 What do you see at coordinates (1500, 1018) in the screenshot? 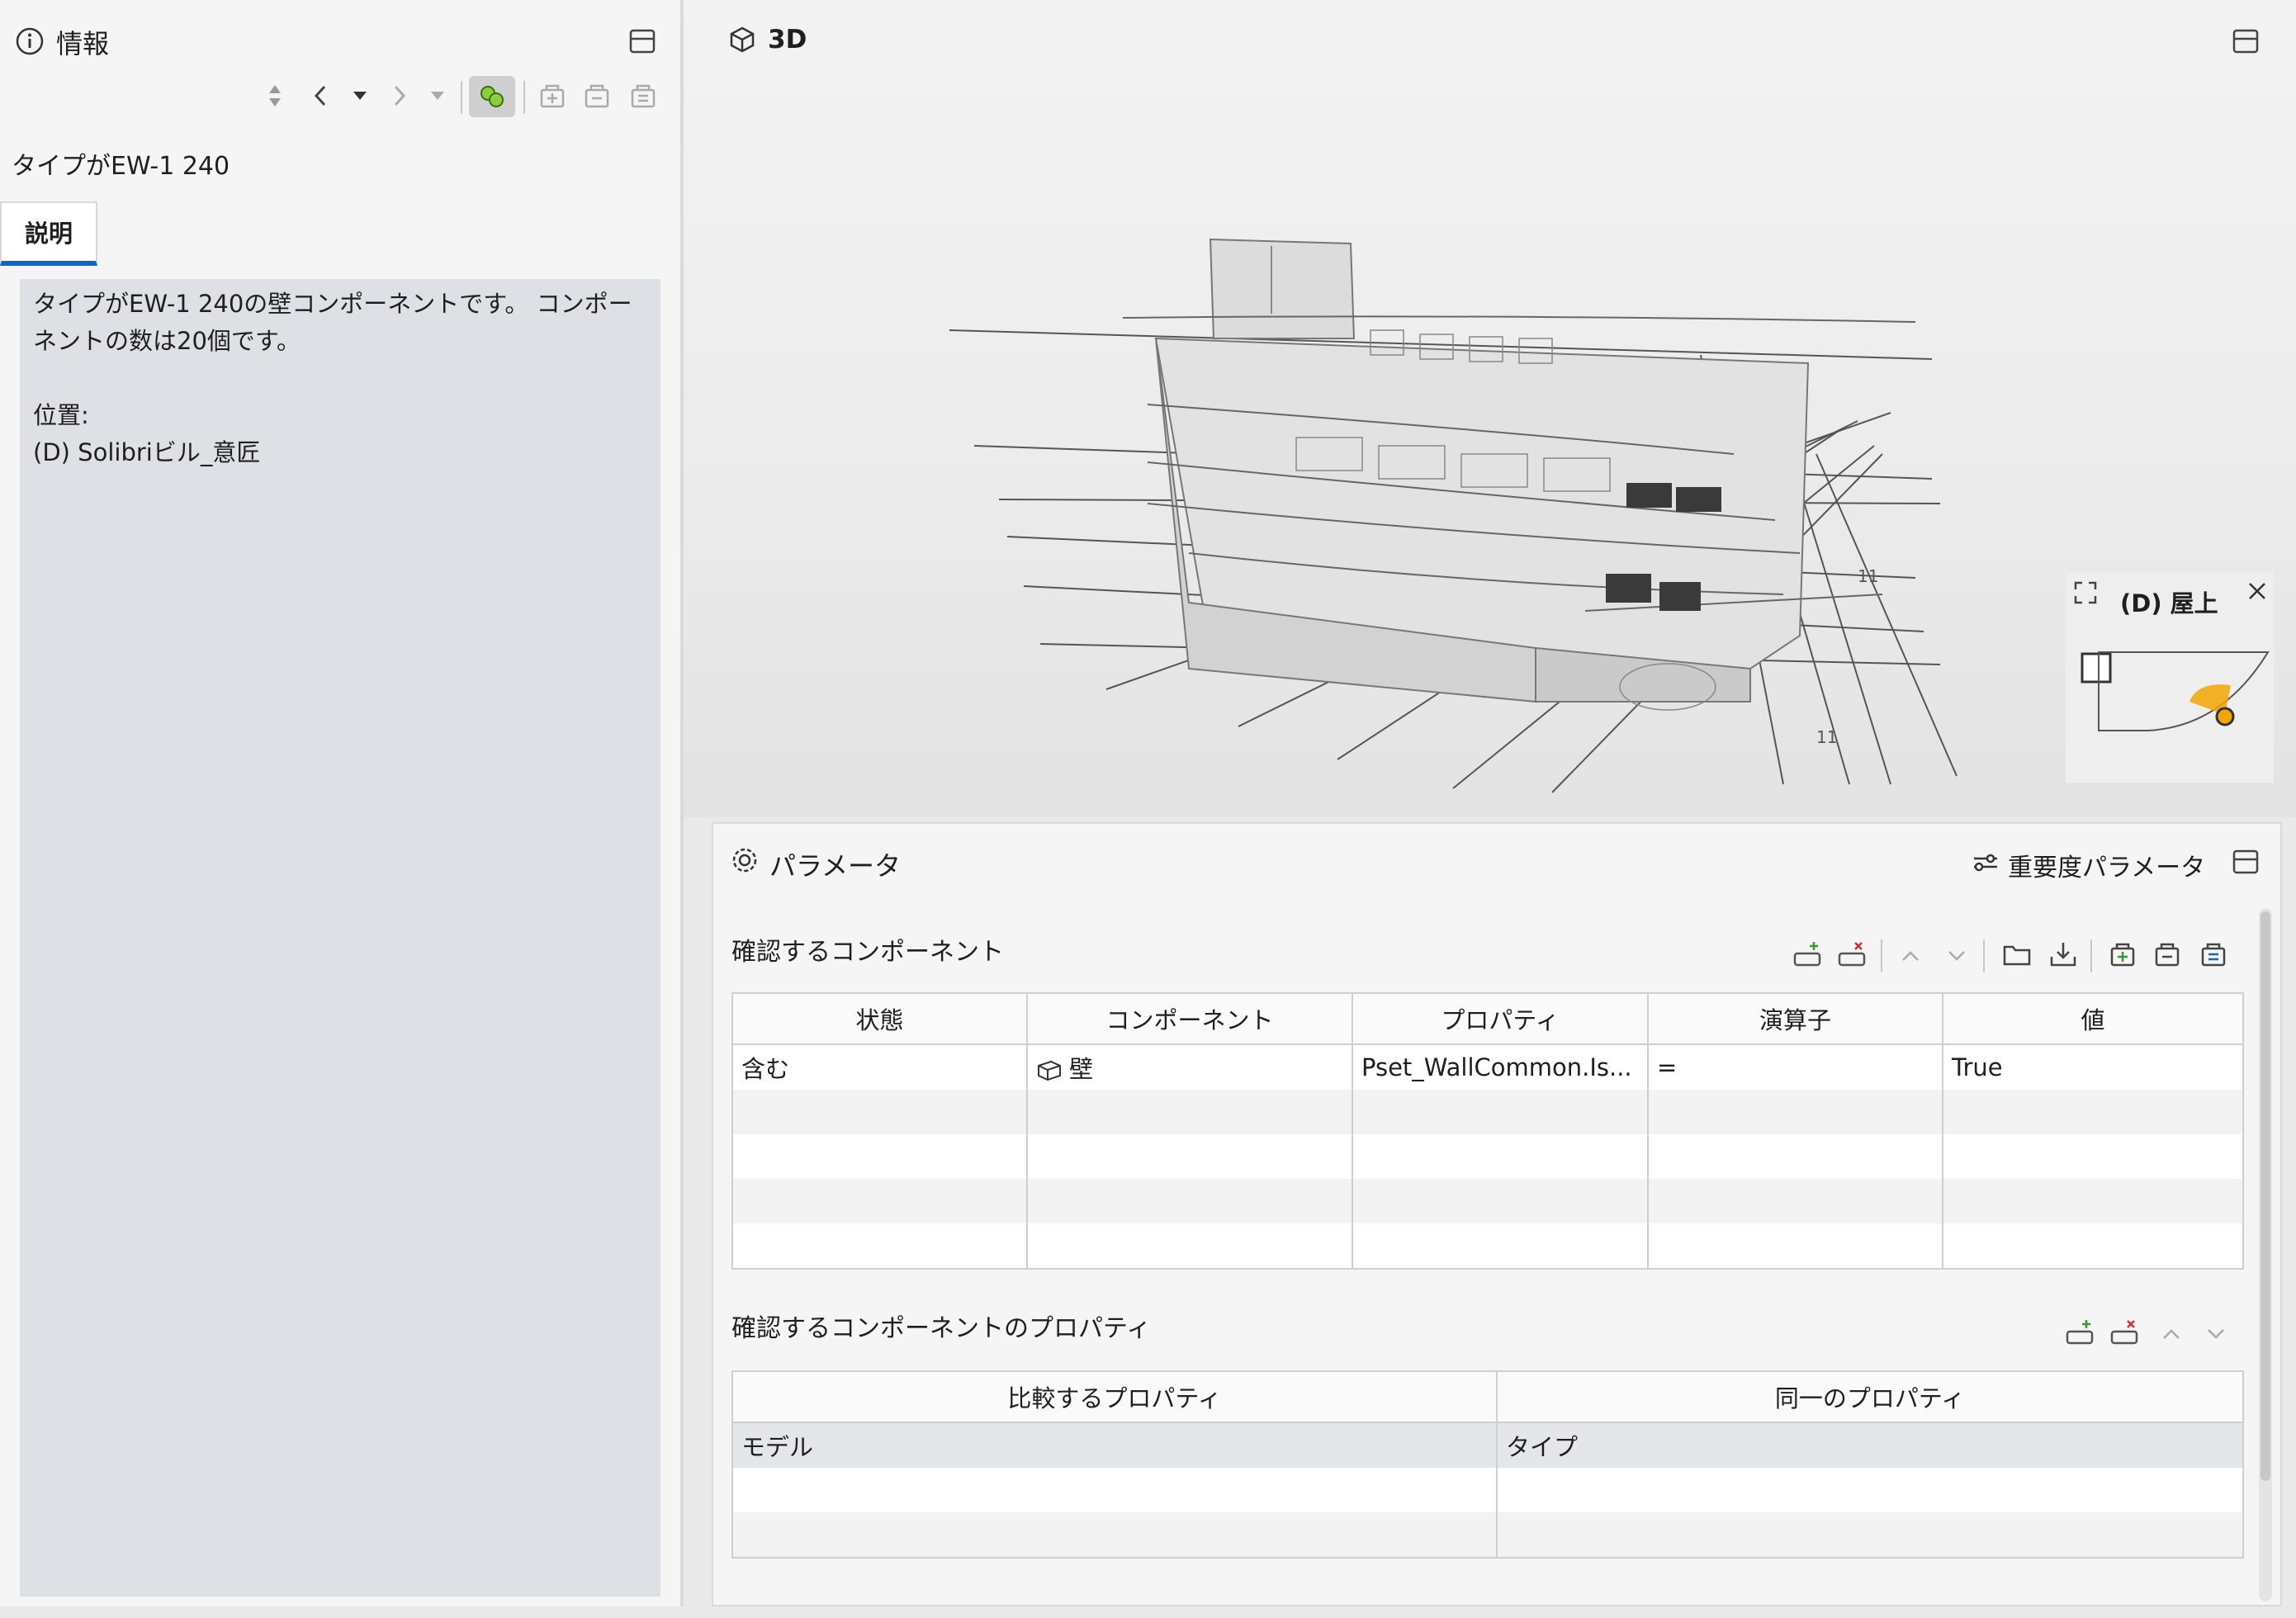
I see `column-header-property: プロパティ` at bounding box center [1500, 1018].